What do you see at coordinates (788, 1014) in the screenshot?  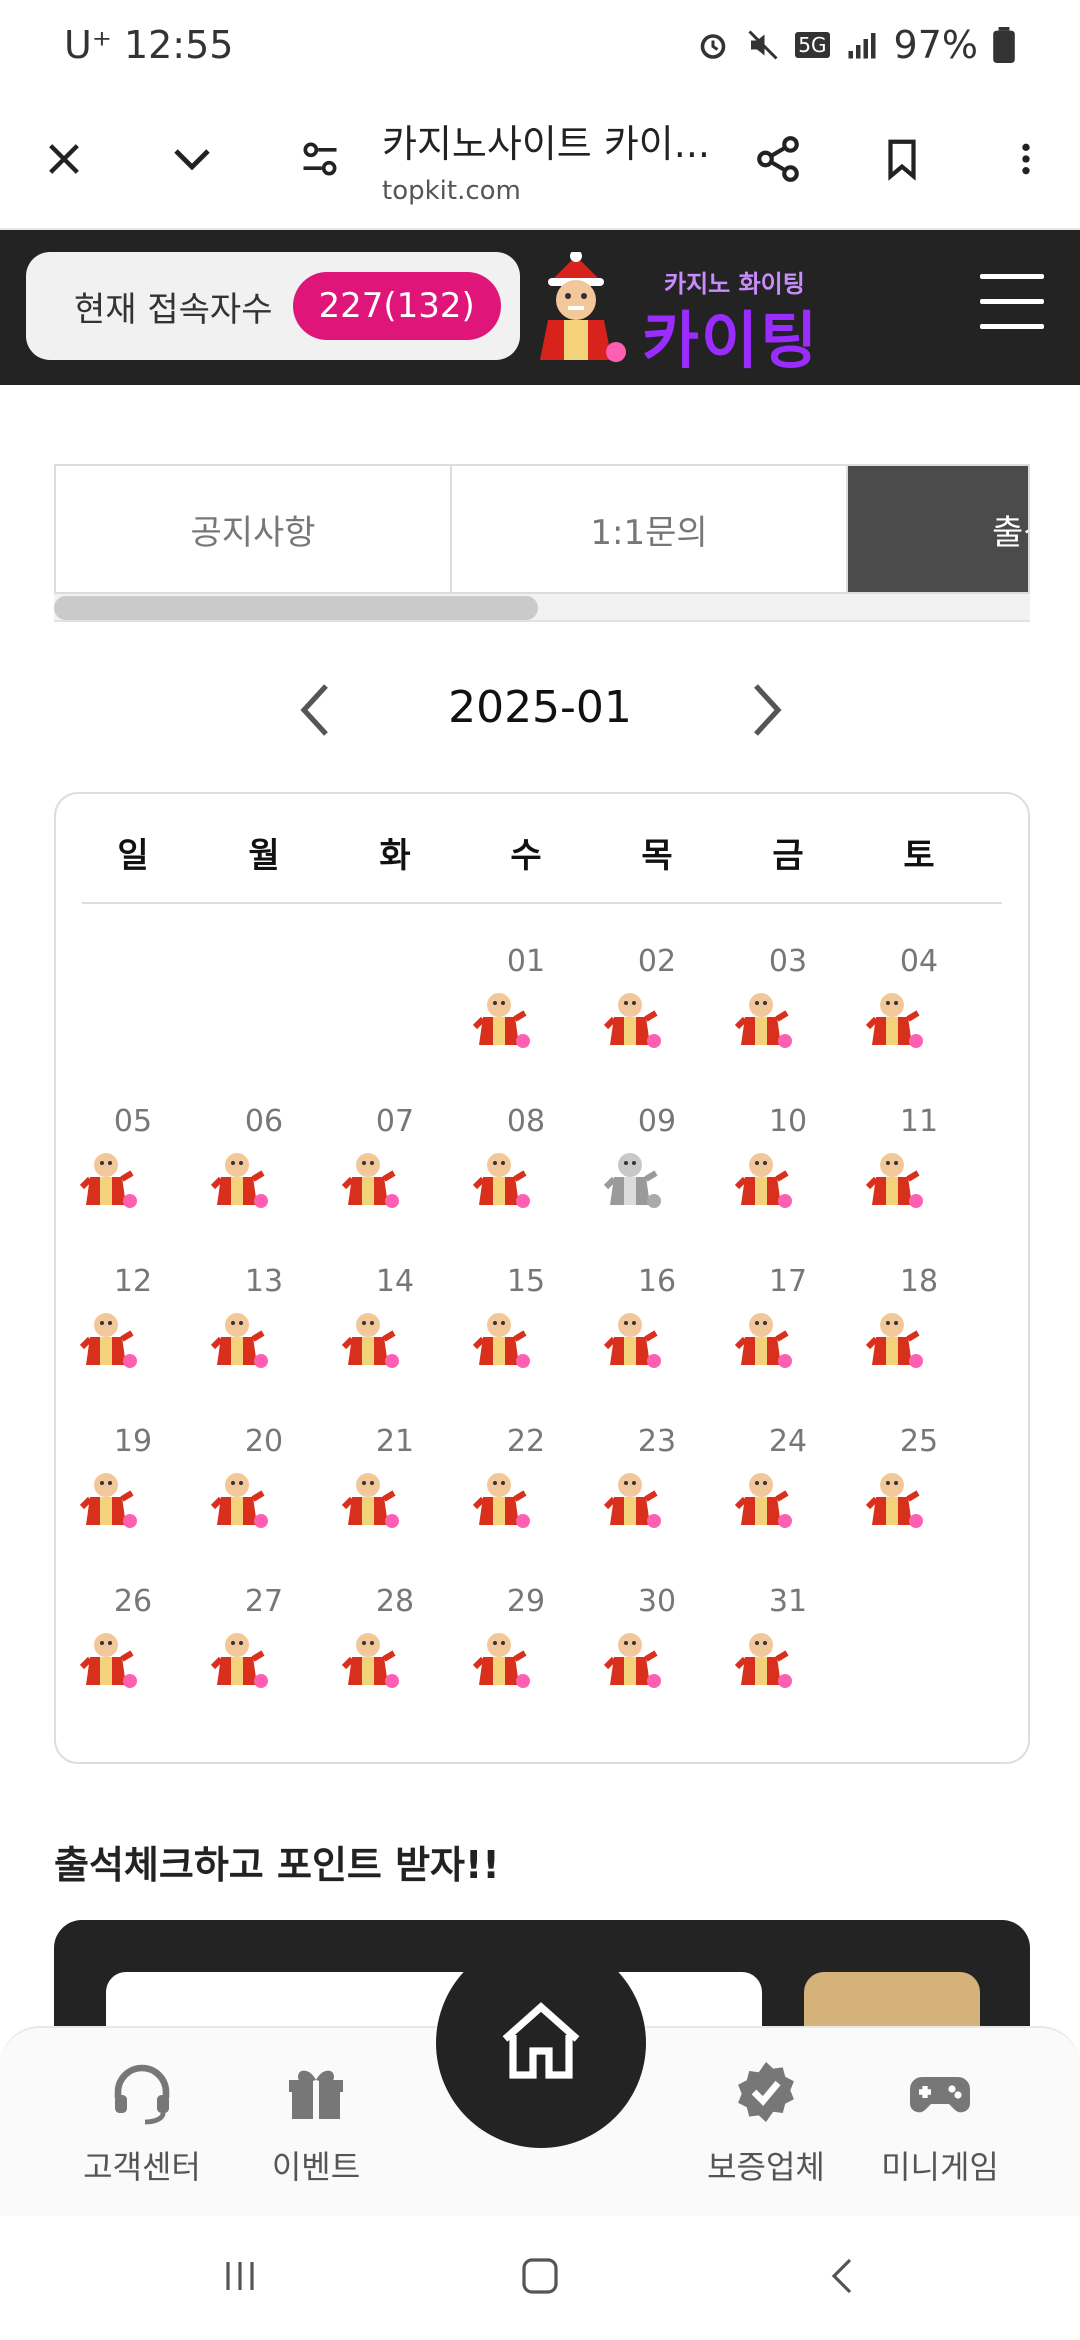 I see `calendar-day: 03` at bounding box center [788, 1014].